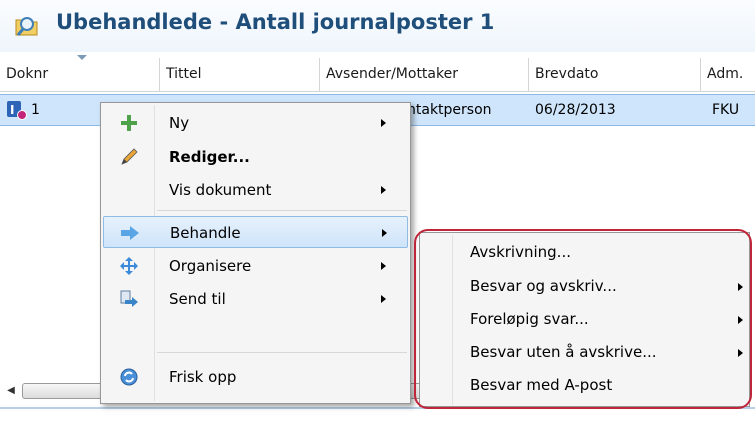 This screenshot has height=423, width=755. I want to click on sort-indicator-icon, so click(82, 57).